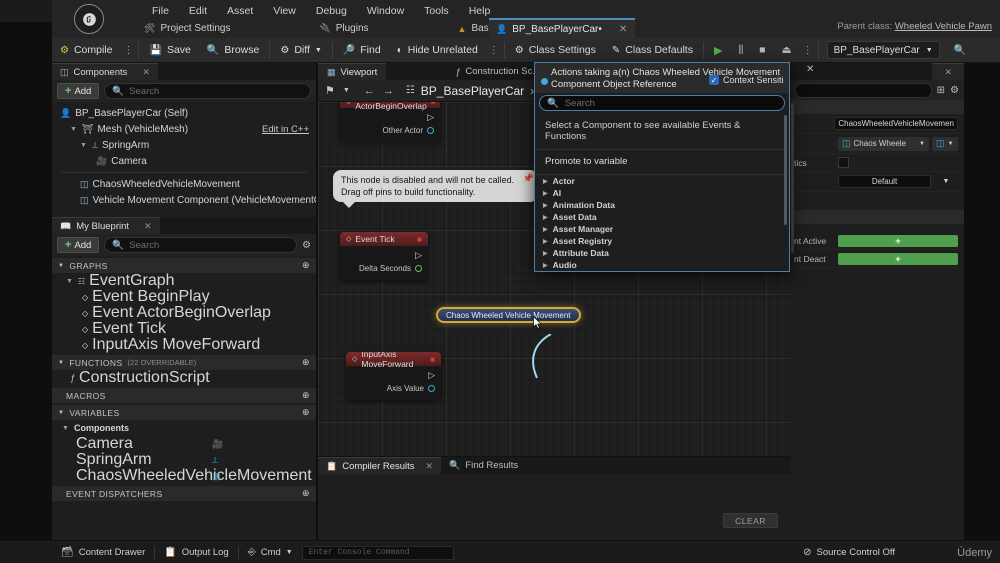 The width and height of the screenshot is (1000, 563). What do you see at coordinates (184, 328) in the screenshot?
I see `graph-item-event-tick: ◇ Event Tick` at bounding box center [184, 328].